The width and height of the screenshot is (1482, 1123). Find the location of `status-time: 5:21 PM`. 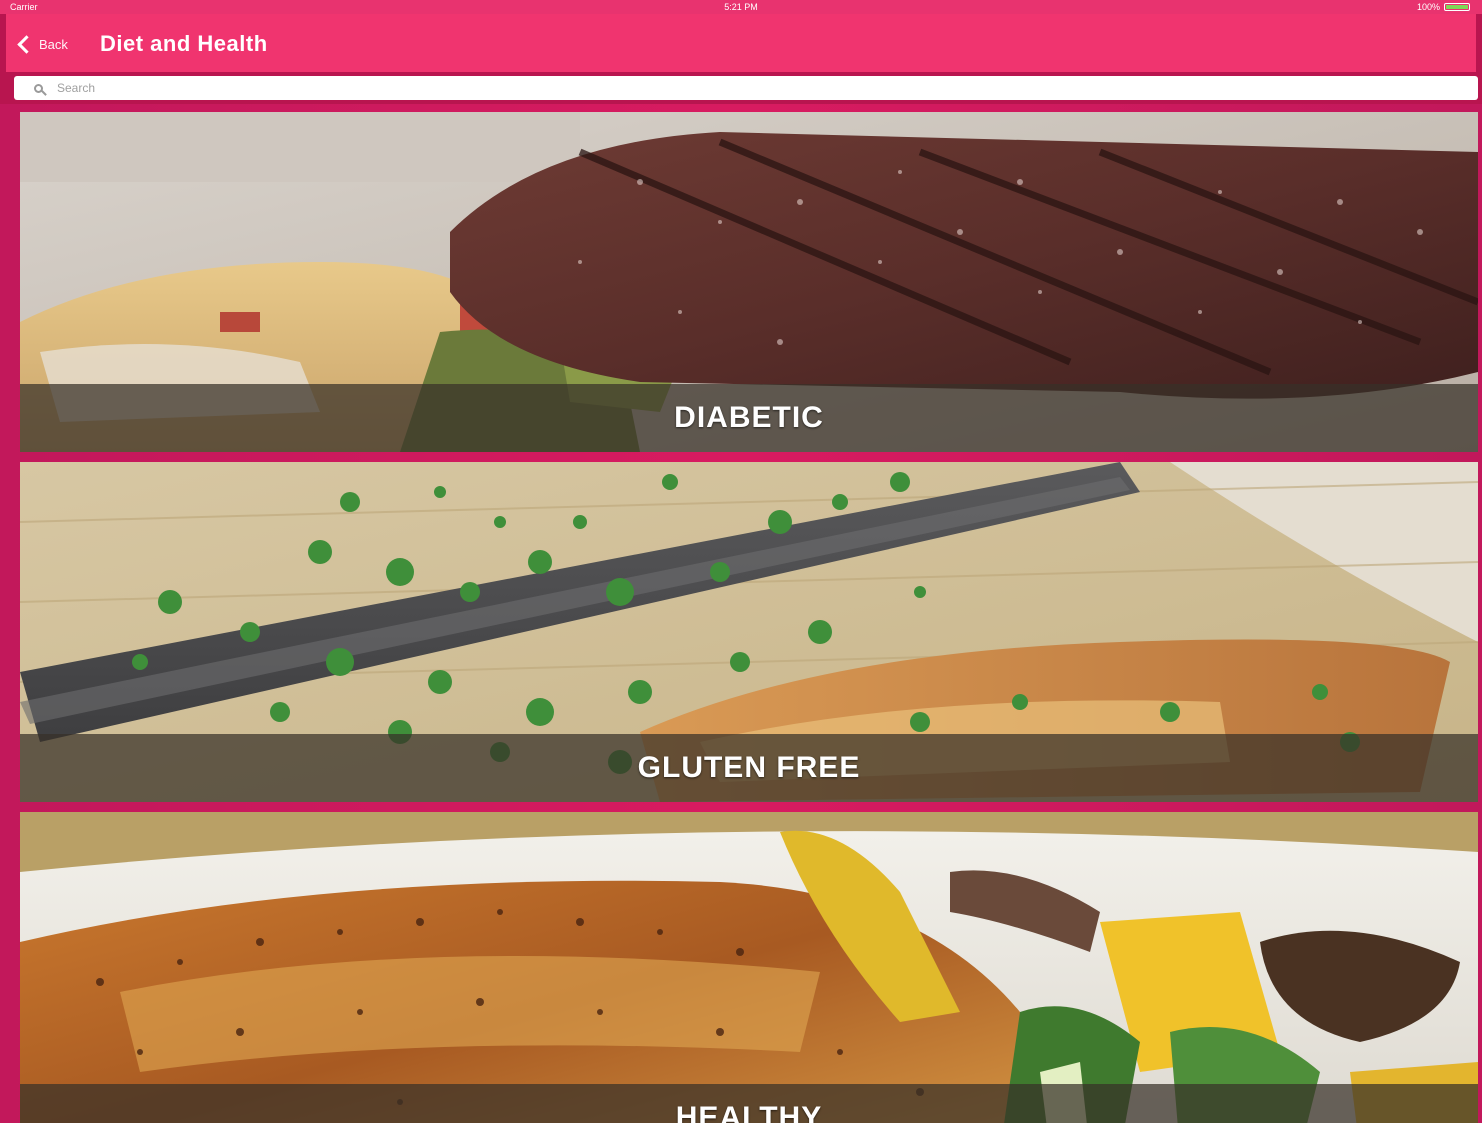

status-time: 5:21 PM is located at coordinates (741, 7).